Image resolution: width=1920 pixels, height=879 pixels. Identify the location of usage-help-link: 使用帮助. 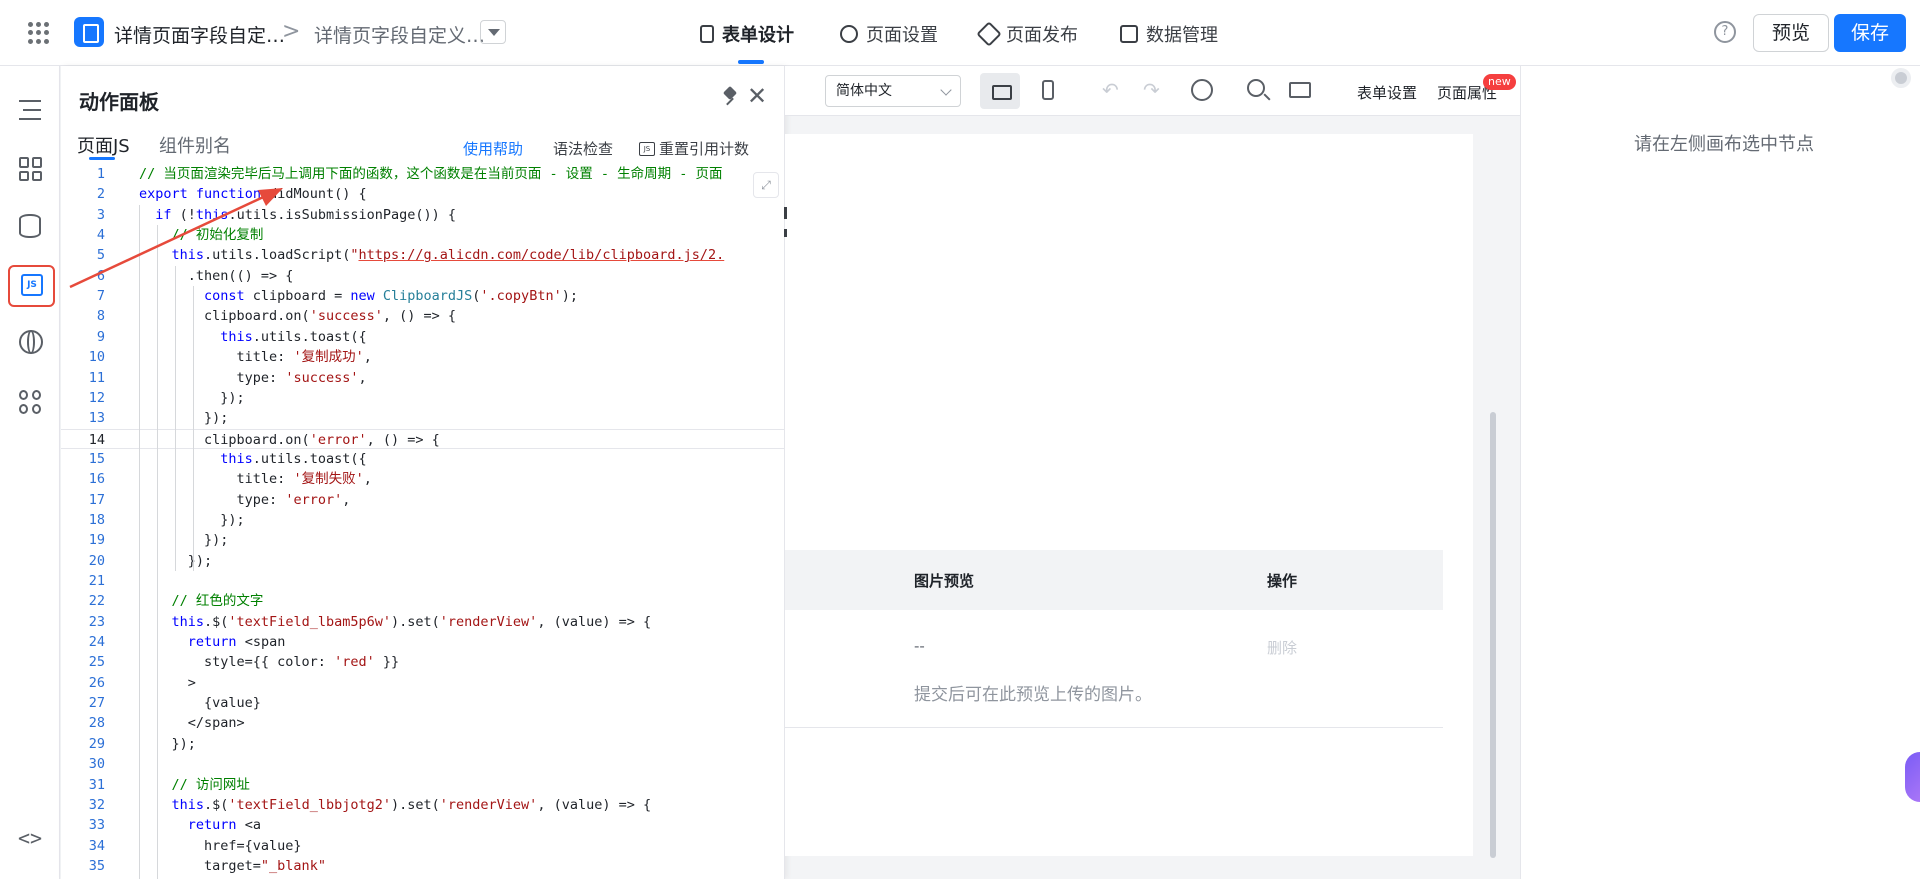
(493, 148).